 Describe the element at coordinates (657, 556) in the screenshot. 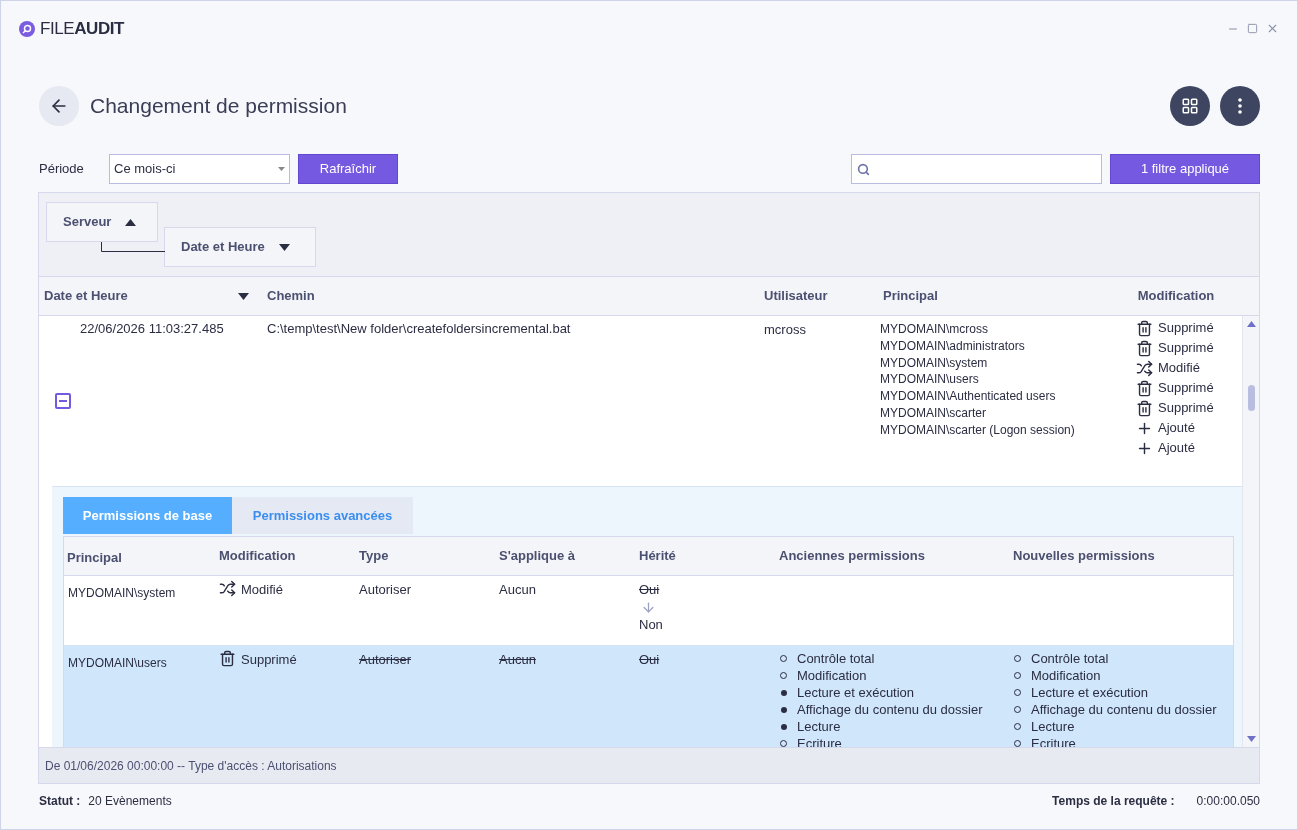

I see `column-header: Hérité` at that location.